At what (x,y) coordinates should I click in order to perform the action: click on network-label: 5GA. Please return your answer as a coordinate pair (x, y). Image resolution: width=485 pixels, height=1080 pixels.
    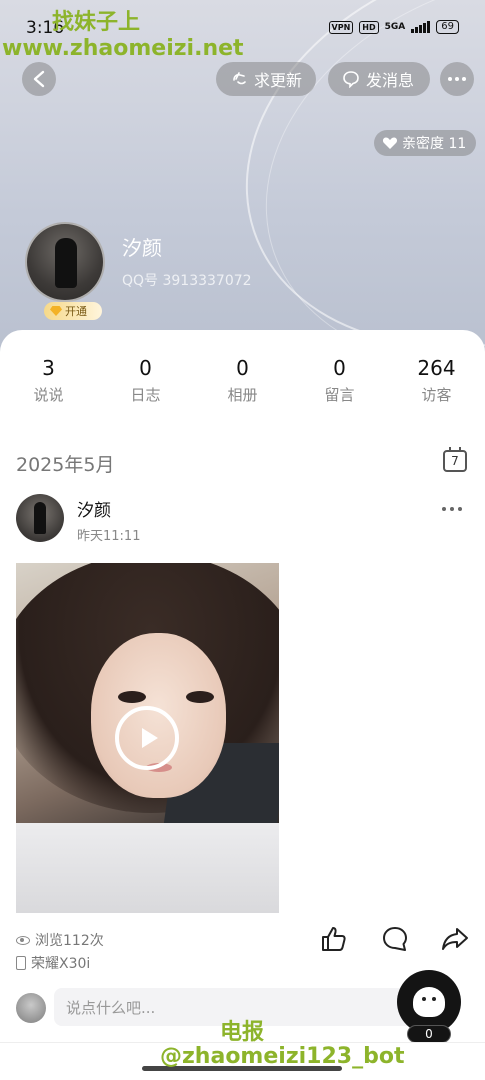
    Looking at the image, I should click on (395, 27).